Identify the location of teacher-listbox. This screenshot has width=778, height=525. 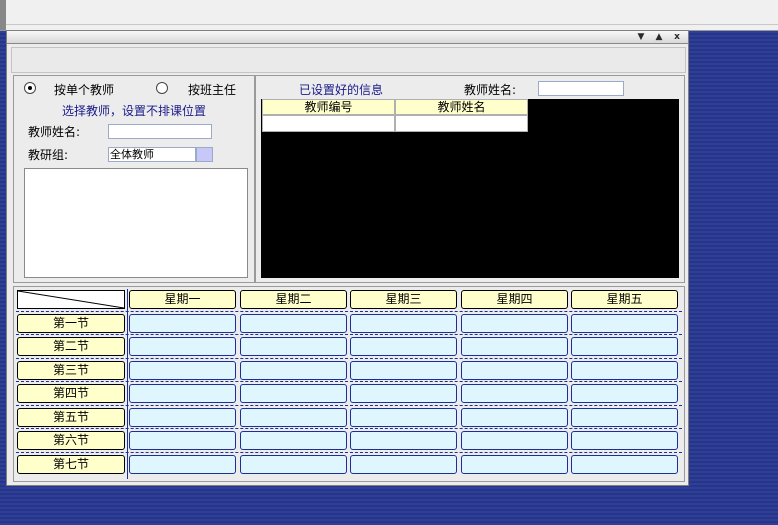
(136, 223).